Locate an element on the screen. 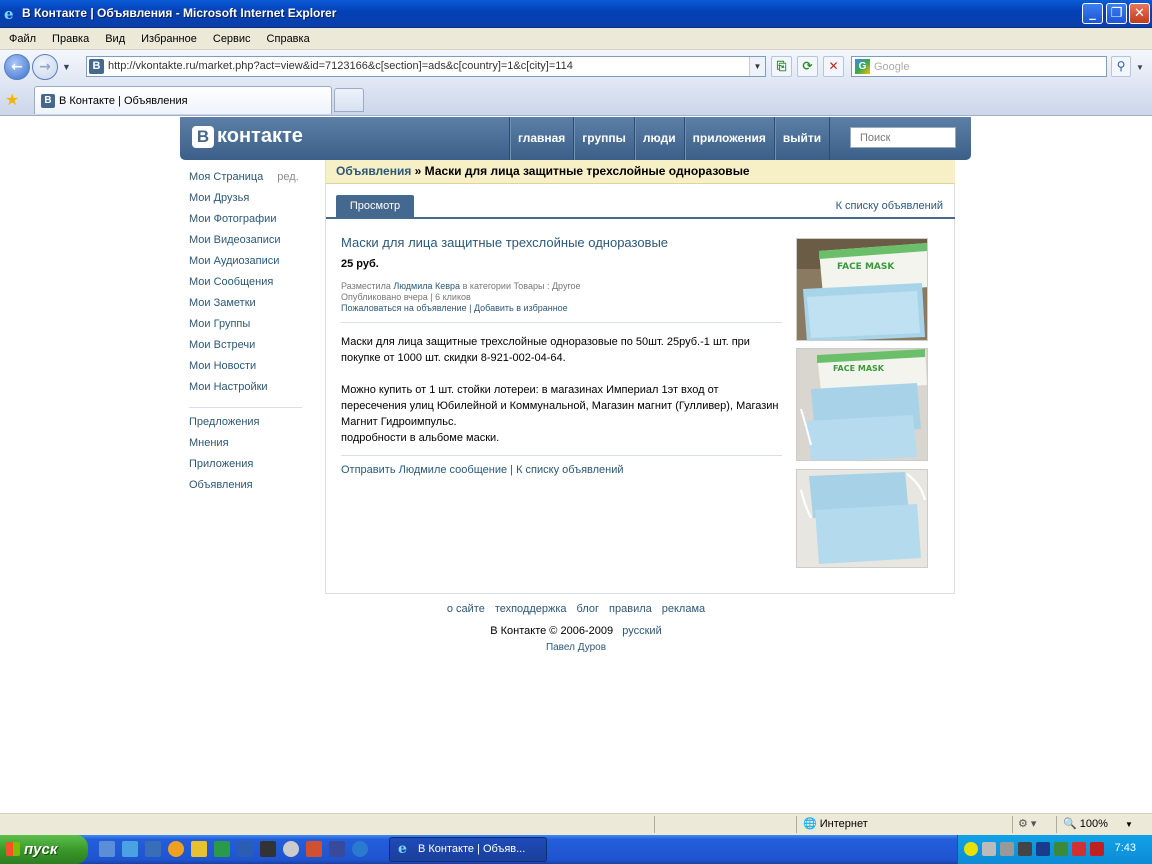  footer-ads: реклама is located at coordinates (683, 609).